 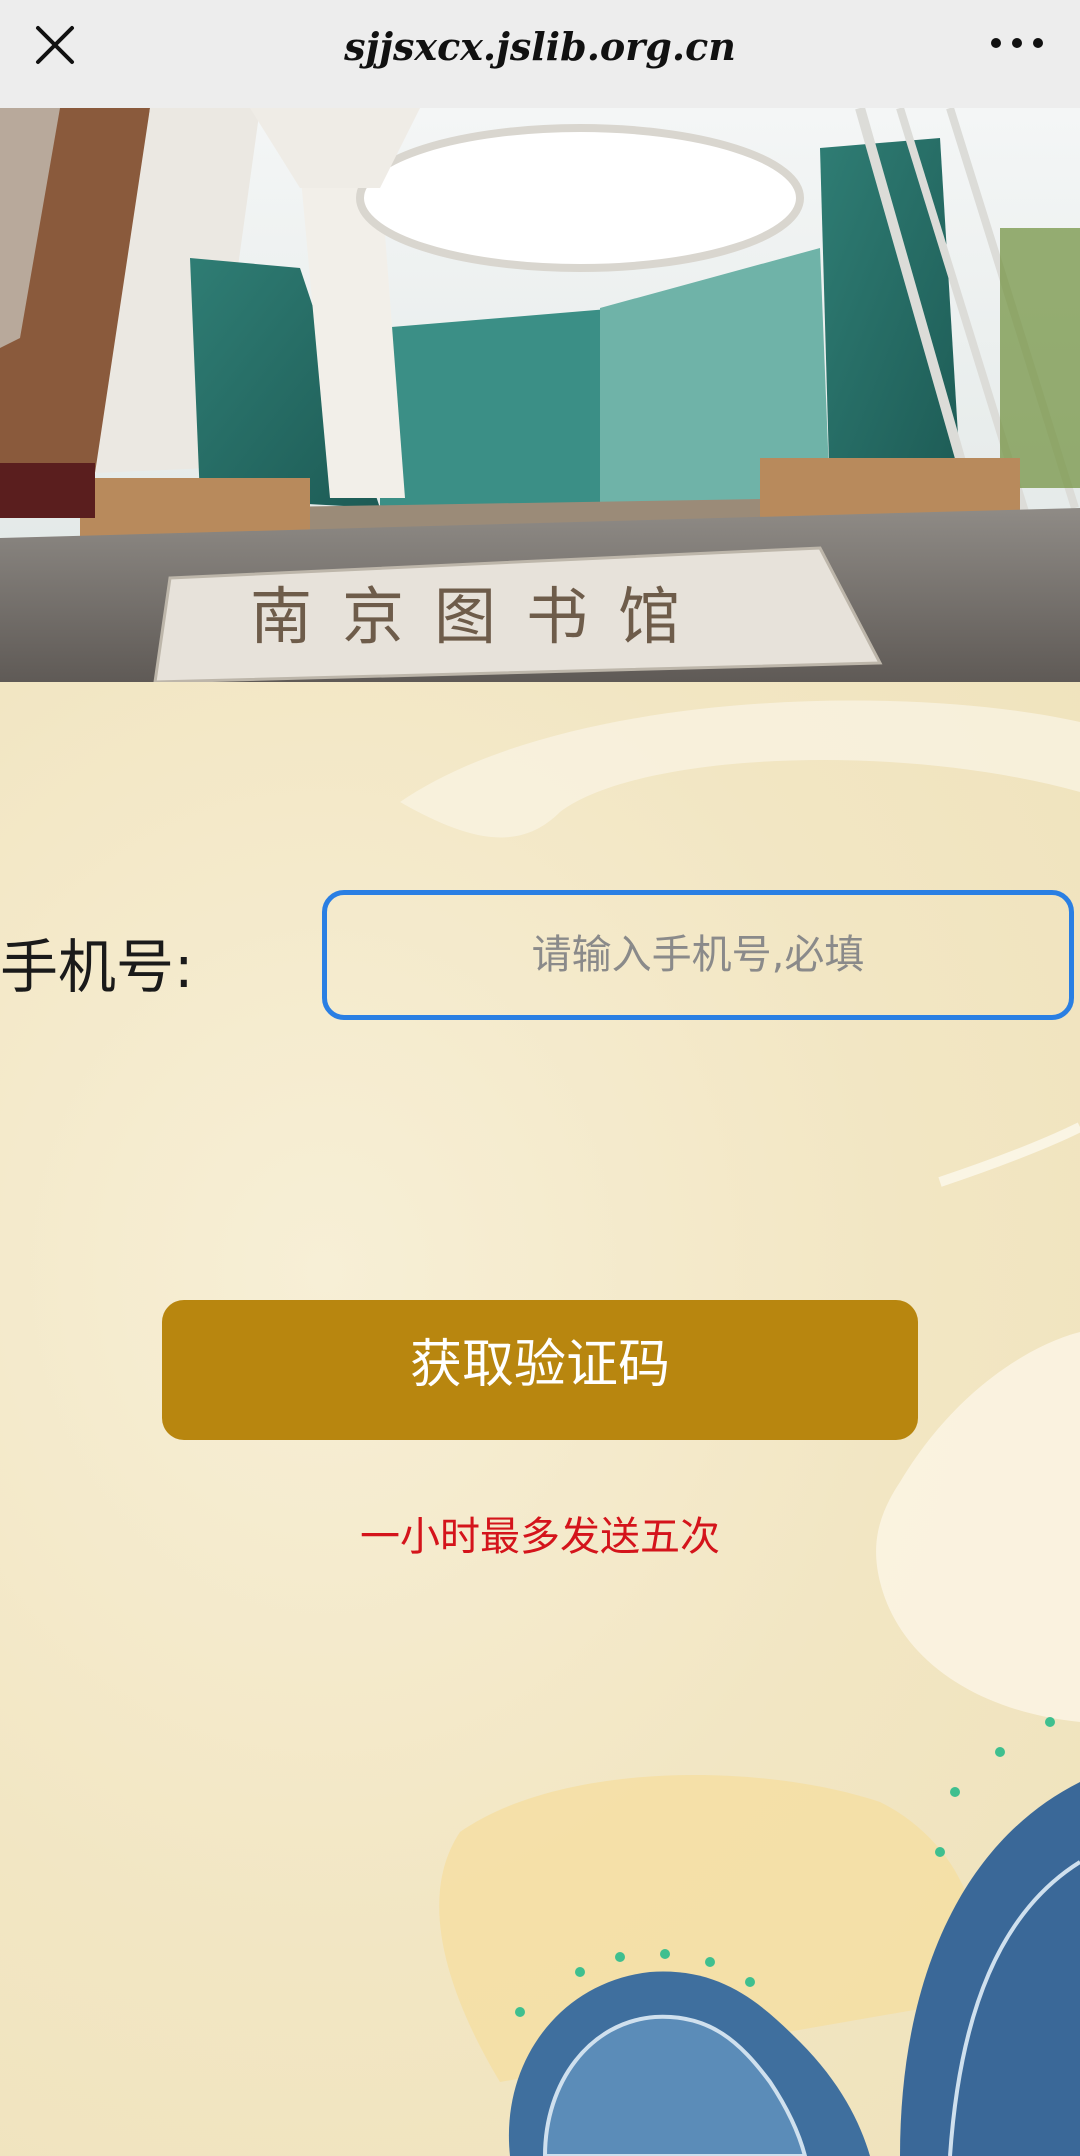 I want to click on page-url-title: sjjsxcx.jslib.org.cn, so click(x=540, y=46).